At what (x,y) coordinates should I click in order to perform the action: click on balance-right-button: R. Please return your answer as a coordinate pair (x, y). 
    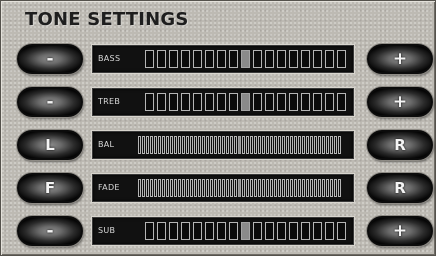
    Looking at the image, I should click on (400, 145).